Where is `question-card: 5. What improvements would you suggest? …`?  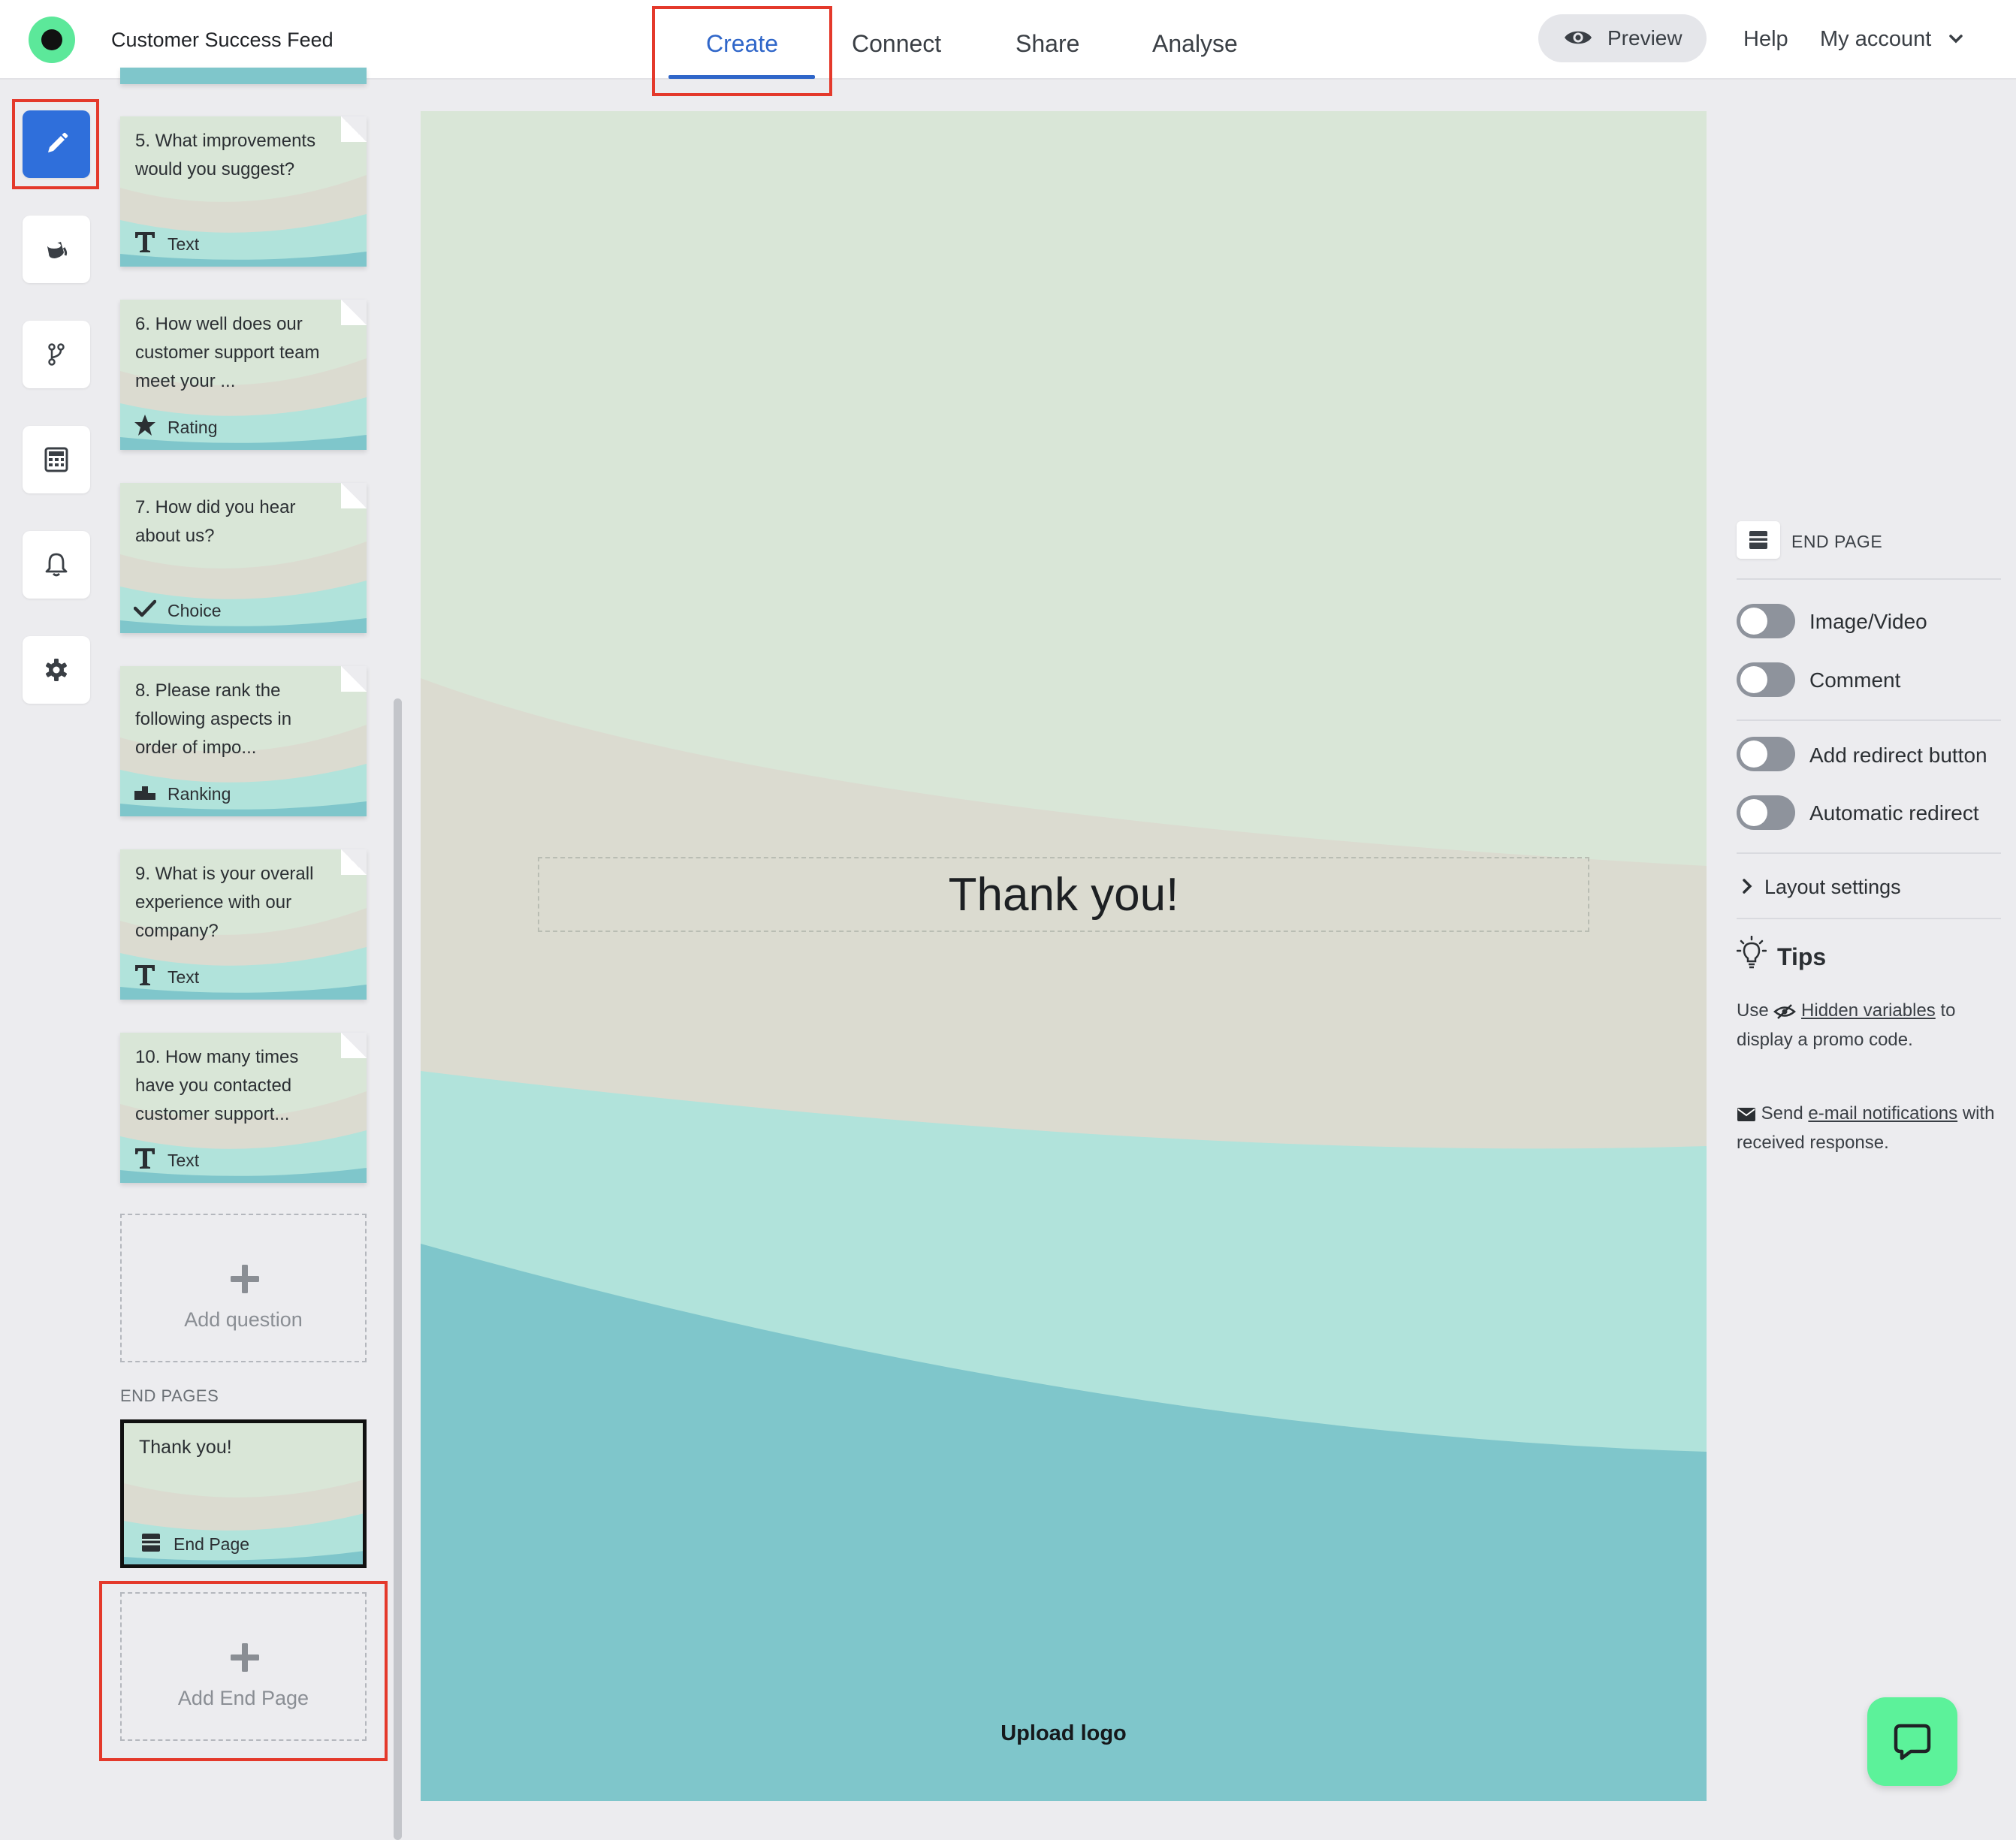 question-card: 5. What improvements would you suggest? … is located at coordinates (243, 192).